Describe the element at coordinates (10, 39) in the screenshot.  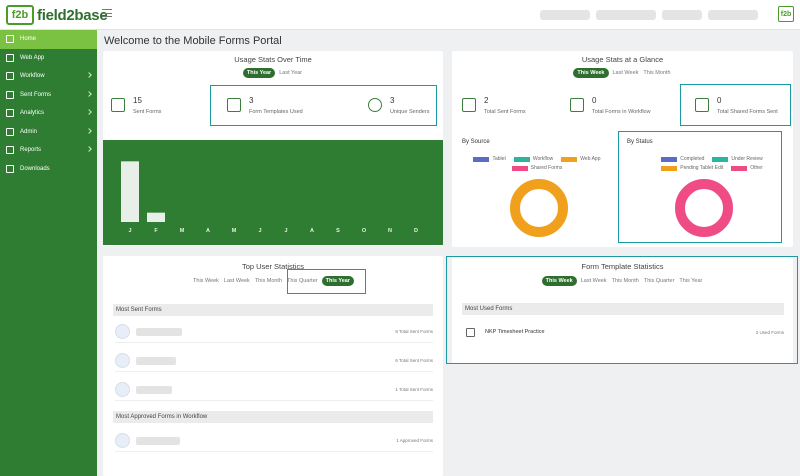
I see `home-icon` at that location.